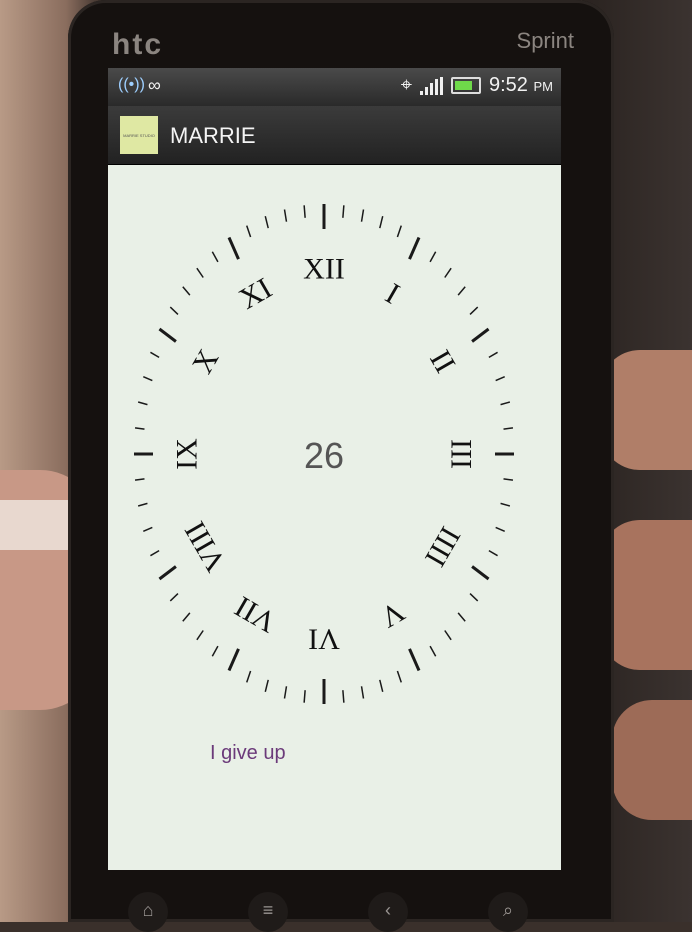  Describe the element at coordinates (148, 912) in the screenshot. I see `home-icon: ⌂` at that location.